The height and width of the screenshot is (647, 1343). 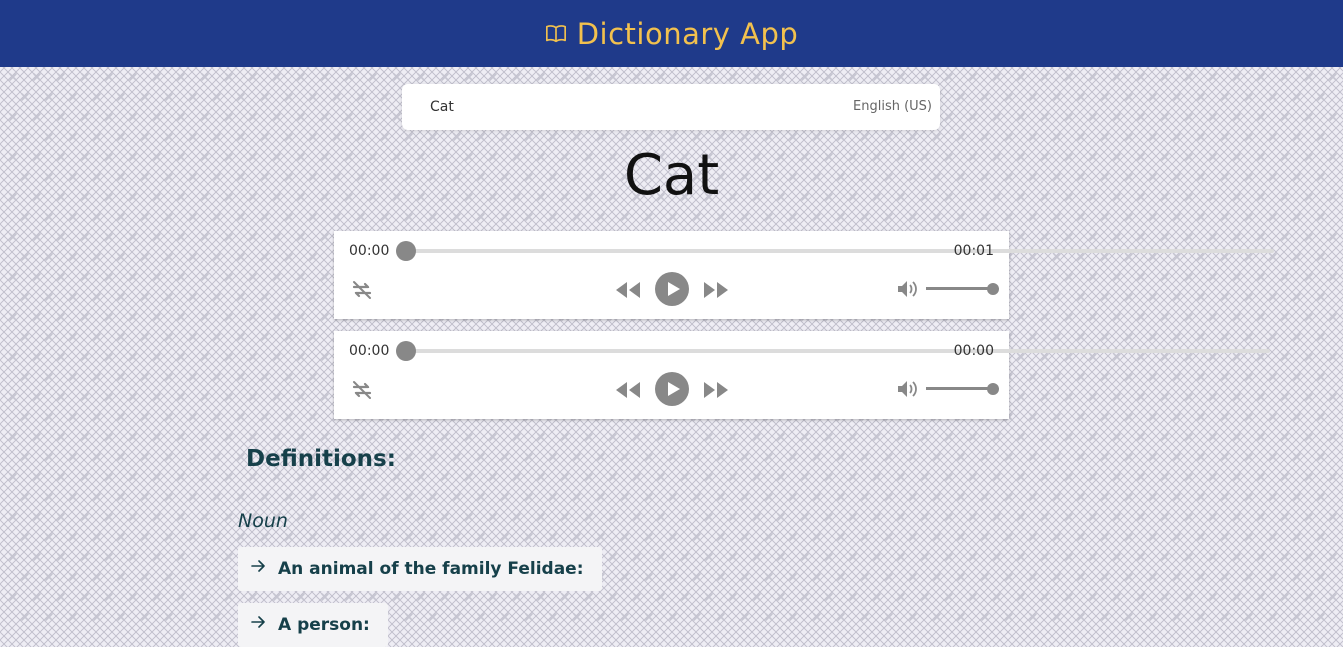 What do you see at coordinates (555, 33) in the screenshot?
I see `book-icon` at bounding box center [555, 33].